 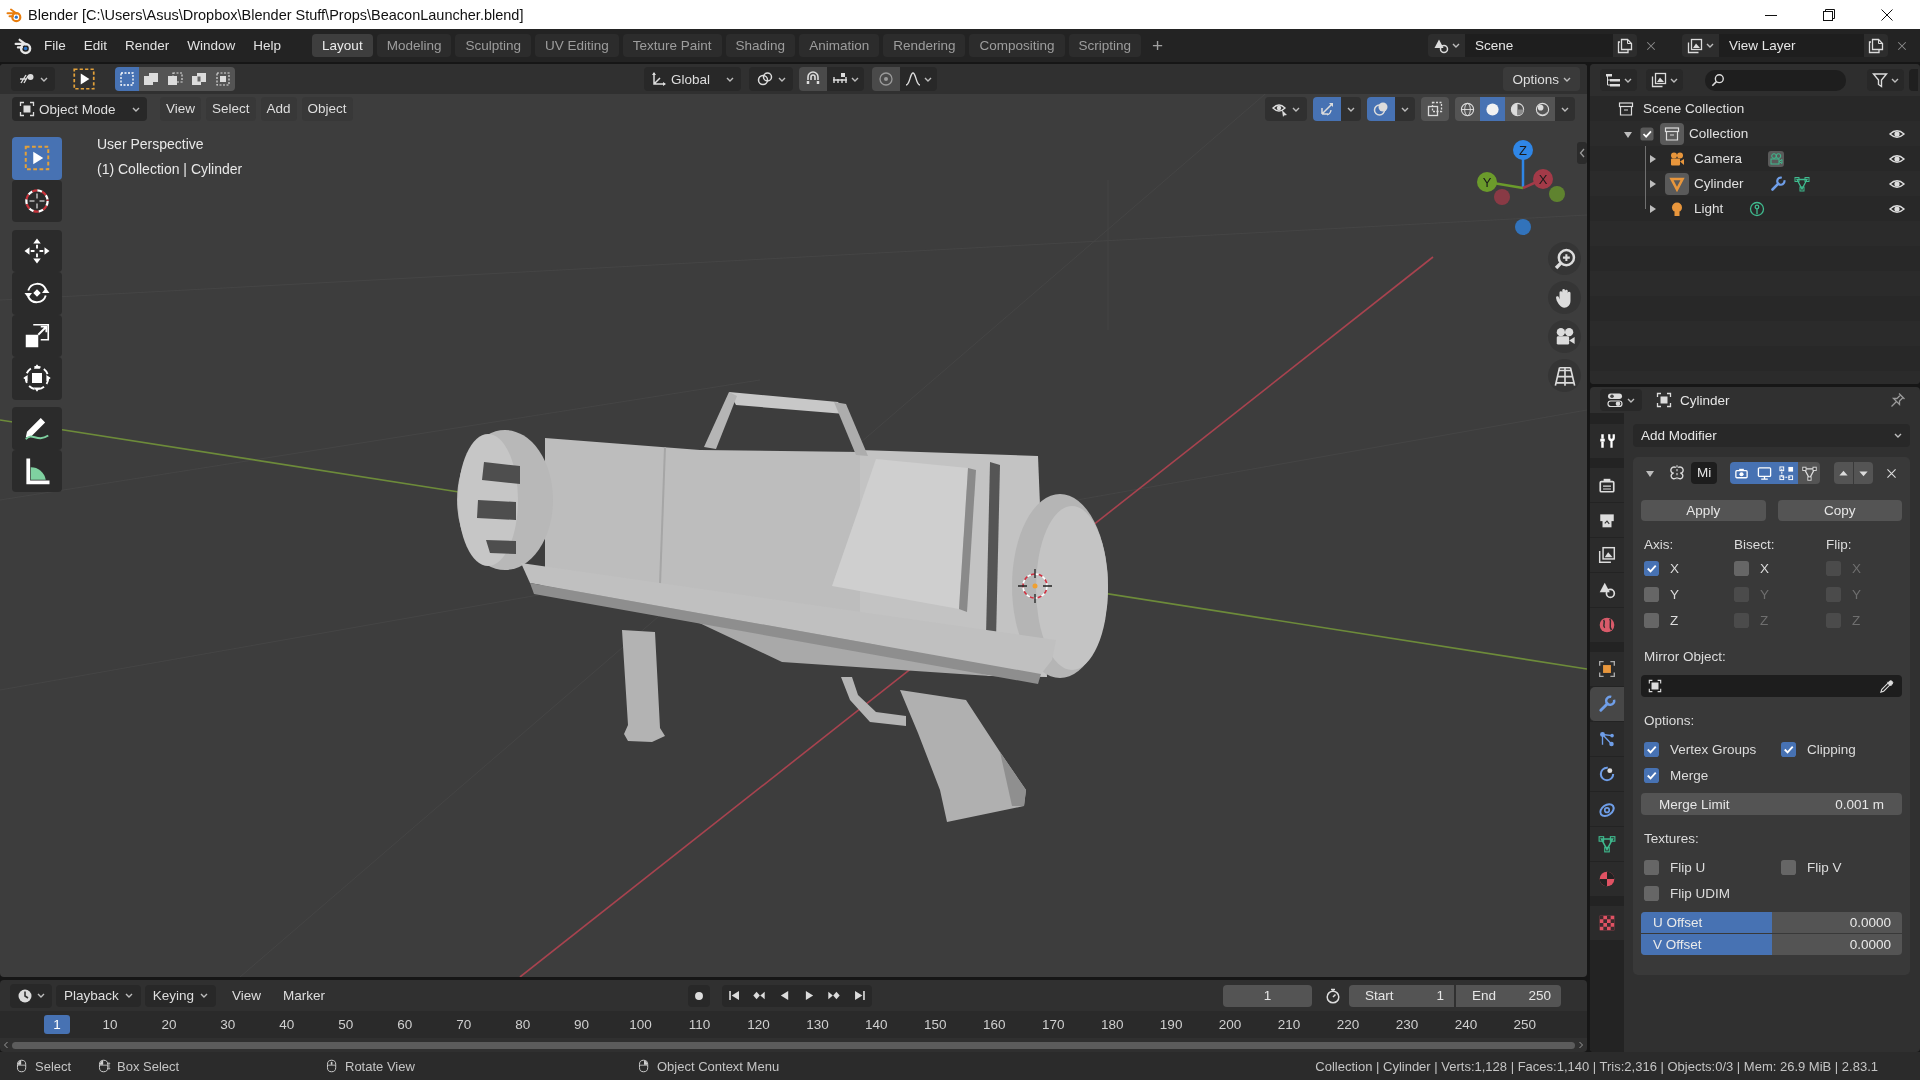 I want to click on filter-dropdown, so click(x=1664, y=80).